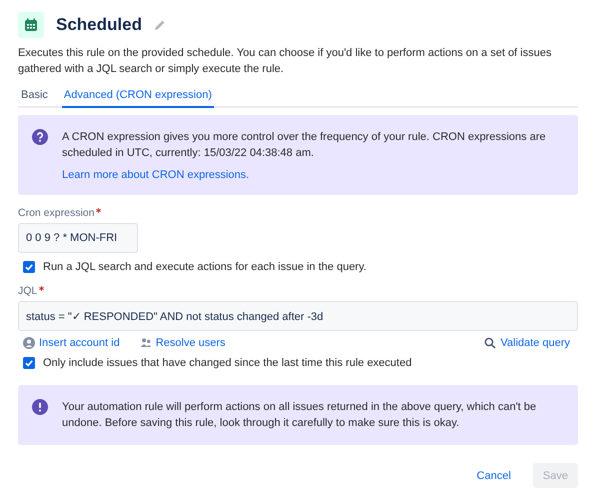  I want to click on trigger-title: Scheduled, so click(99, 25).